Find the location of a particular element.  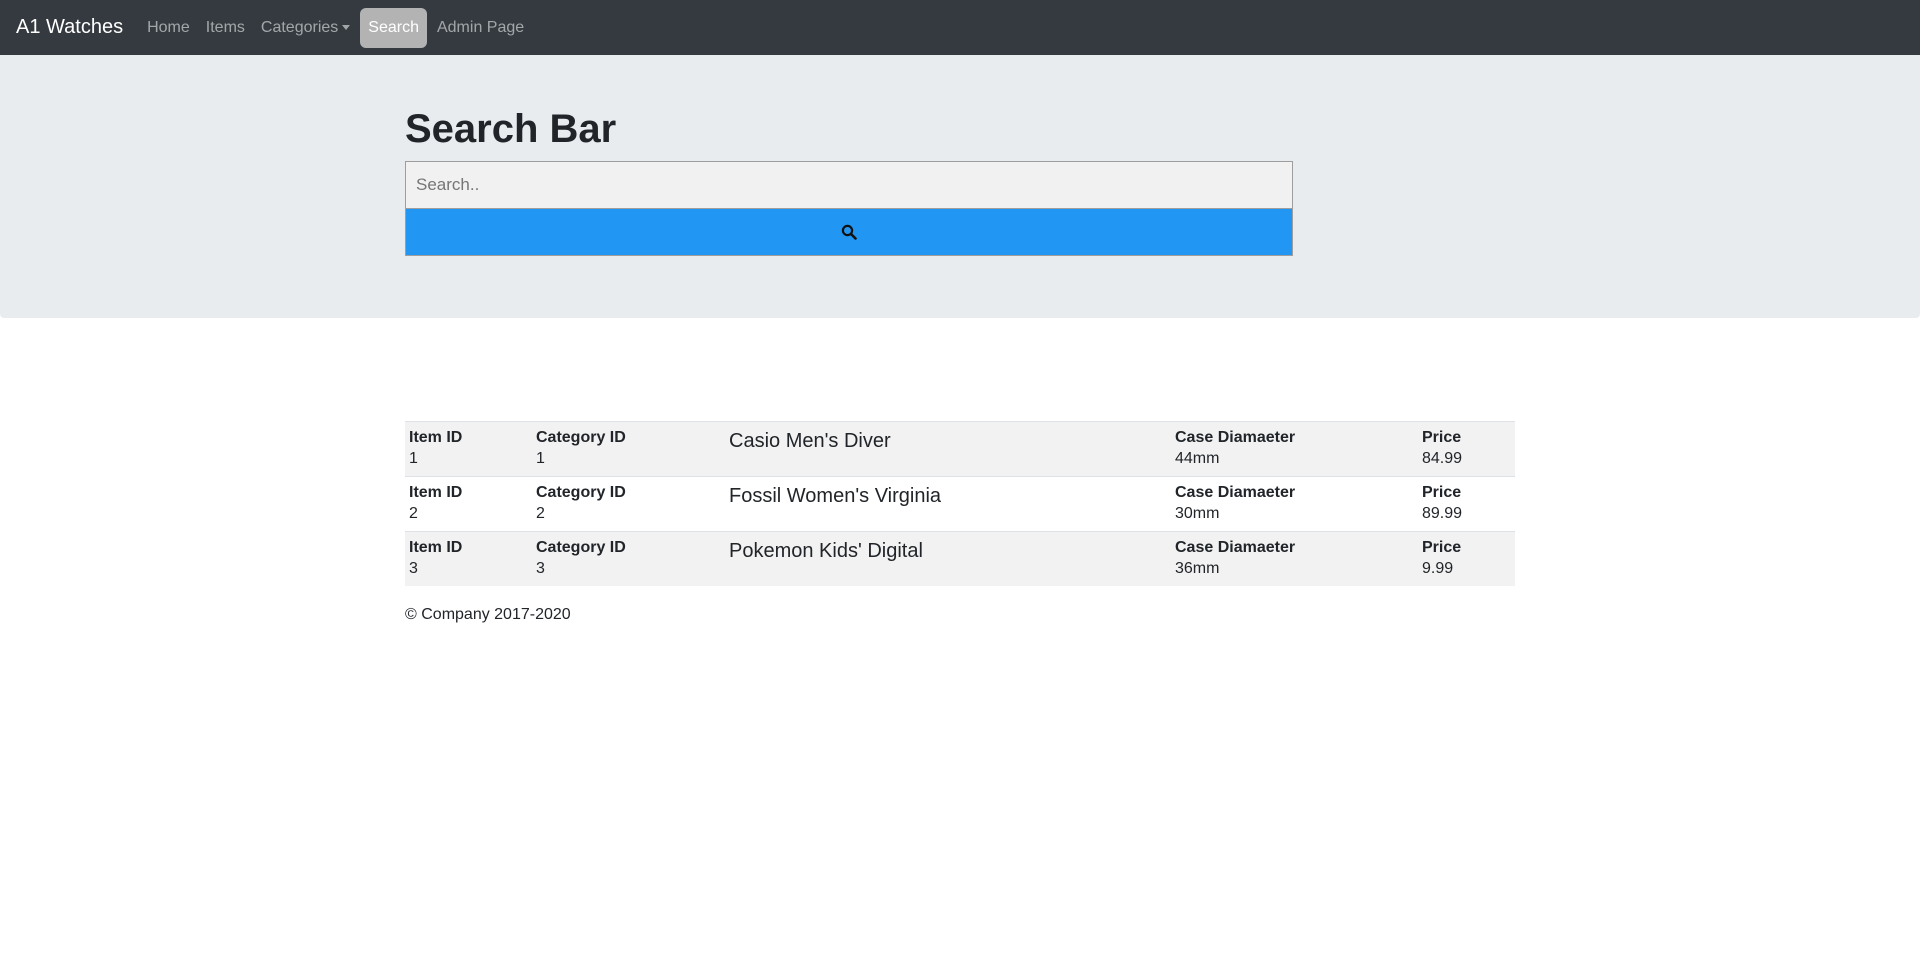

category-id-value: 3 is located at coordinates (540, 568).